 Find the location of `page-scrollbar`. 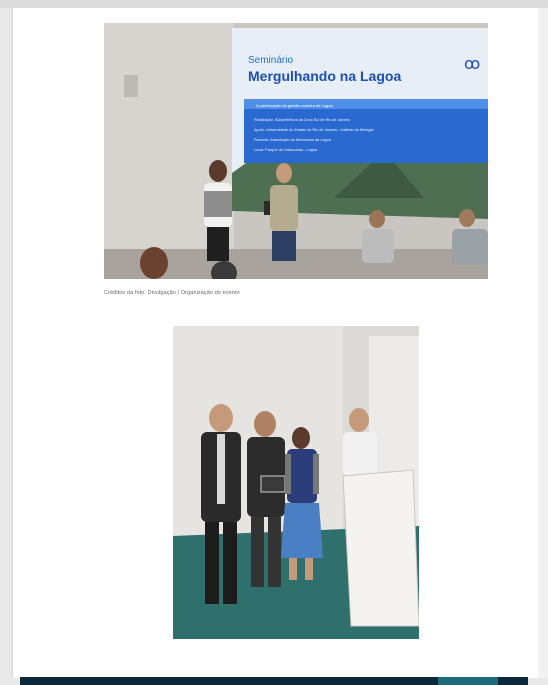

page-scrollbar is located at coordinates (543, 343).